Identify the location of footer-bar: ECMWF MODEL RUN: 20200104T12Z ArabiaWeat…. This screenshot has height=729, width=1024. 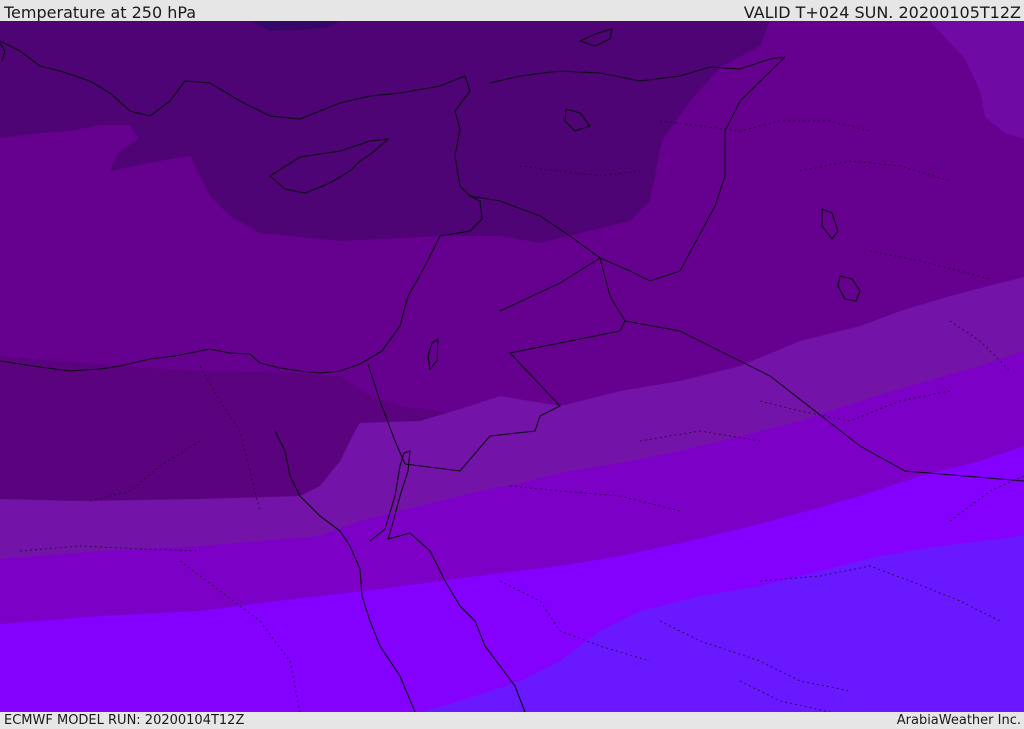
(512, 720).